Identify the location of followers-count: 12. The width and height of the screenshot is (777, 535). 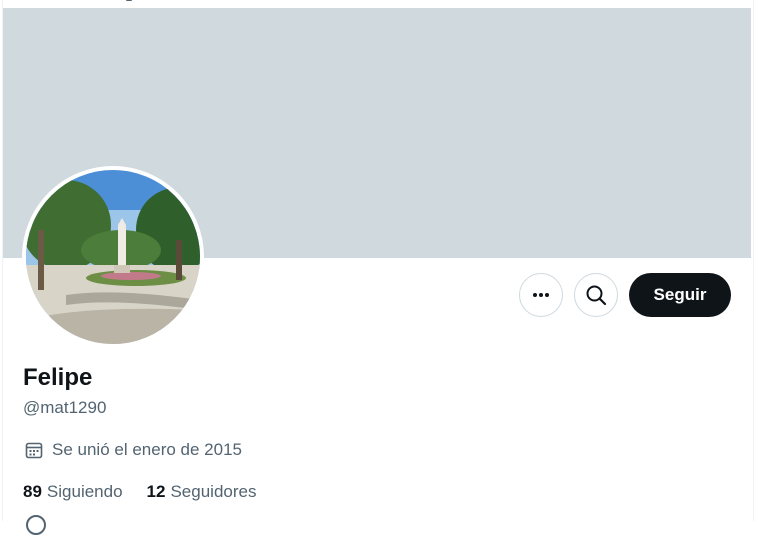
(156, 491).